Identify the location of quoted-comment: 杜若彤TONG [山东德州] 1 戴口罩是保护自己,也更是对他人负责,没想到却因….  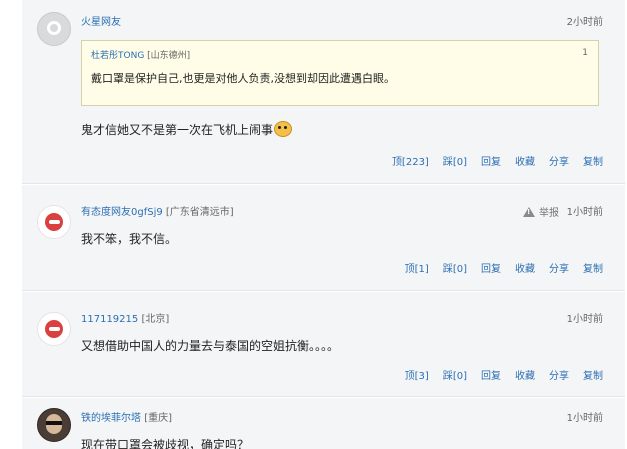
(340, 73).